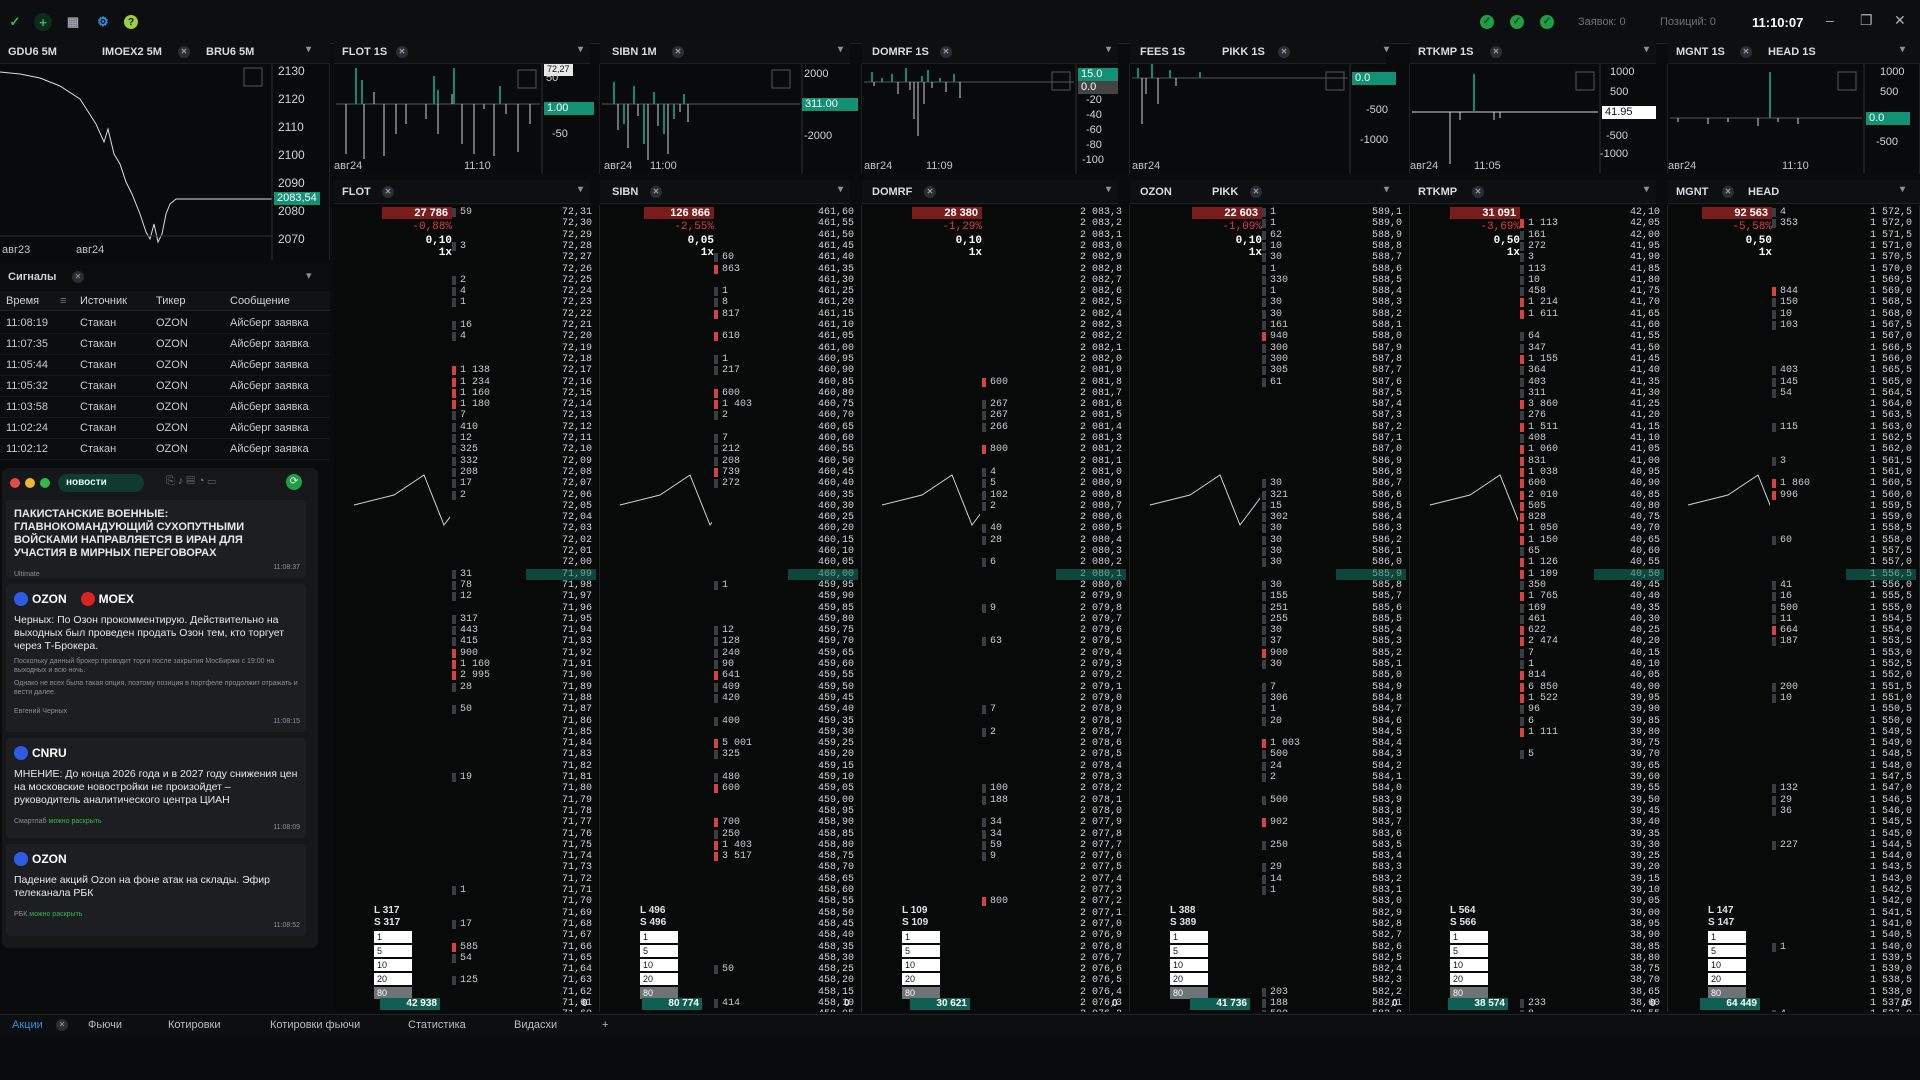  What do you see at coordinates (107, 599) in the screenshot?
I see `ticker-tag-moex: MOEX` at bounding box center [107, 599].